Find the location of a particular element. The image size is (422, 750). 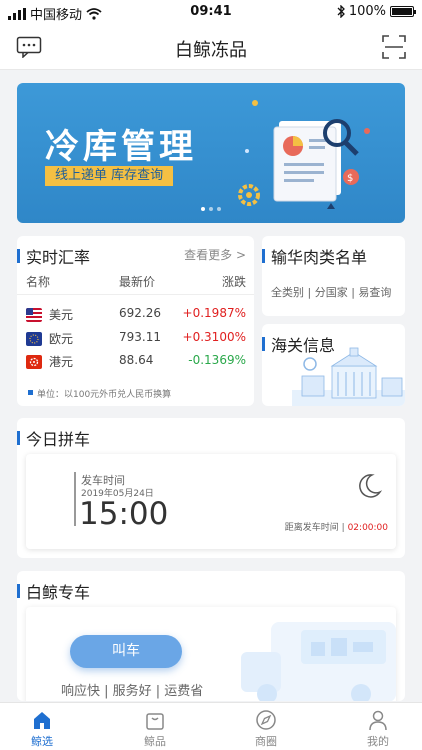

currency-price: 793.11 is located at coordinates (140, 337).